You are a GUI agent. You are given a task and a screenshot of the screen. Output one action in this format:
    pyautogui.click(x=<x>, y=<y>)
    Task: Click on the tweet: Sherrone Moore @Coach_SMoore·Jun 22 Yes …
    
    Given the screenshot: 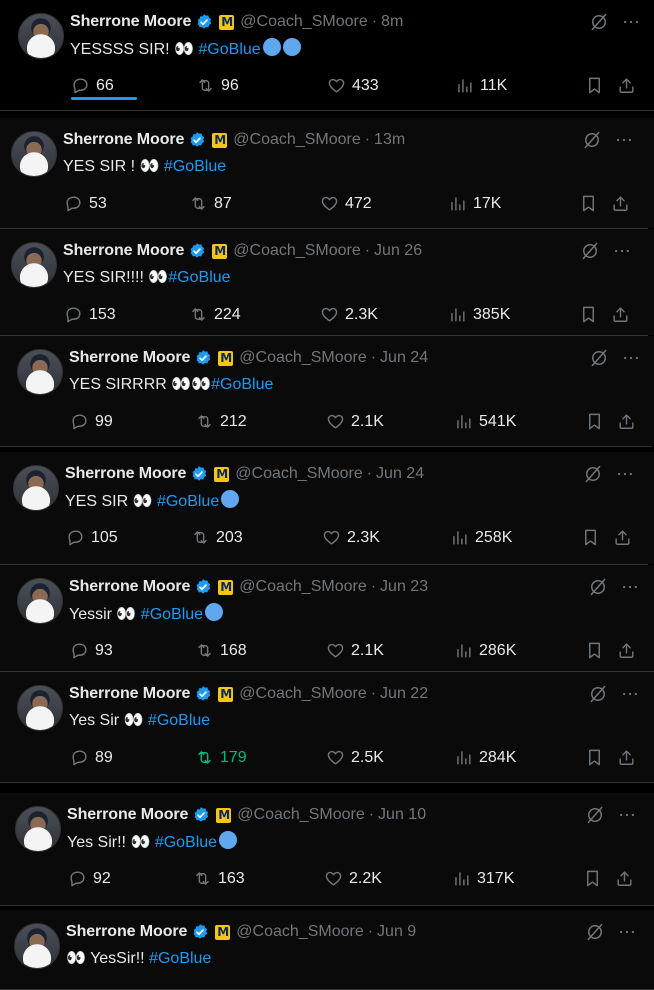 What is the action you would take?
    pyautogui.click(x=327, y=727)
    